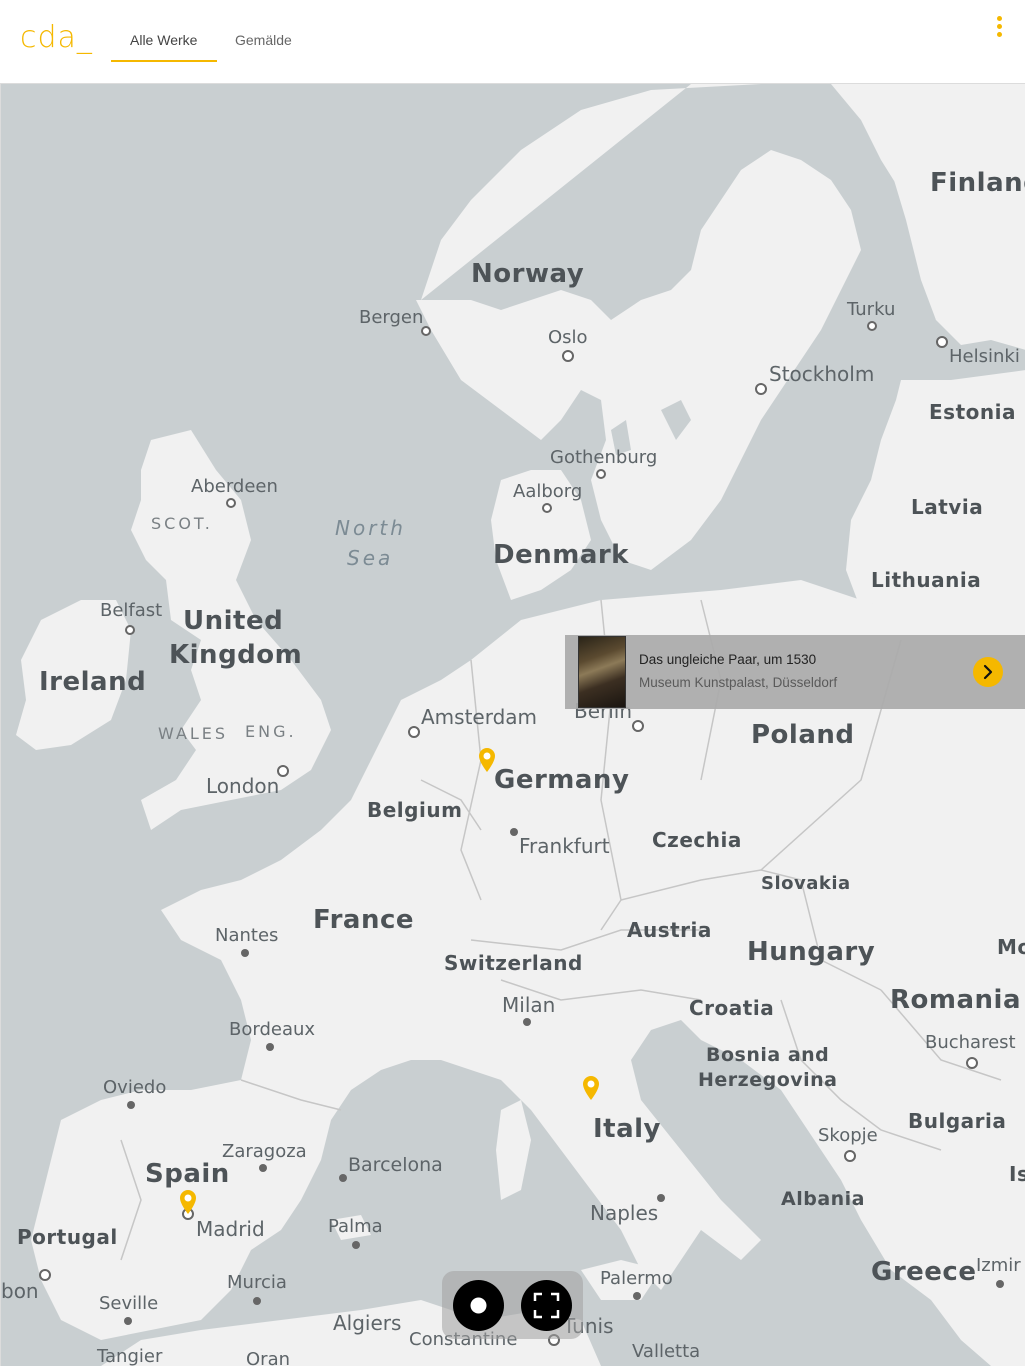 This screenshot has width=1025, height=1366. Describe the element at coordinates (45, 1275) in the screenshot. I see `marker-lisbon` at that location.